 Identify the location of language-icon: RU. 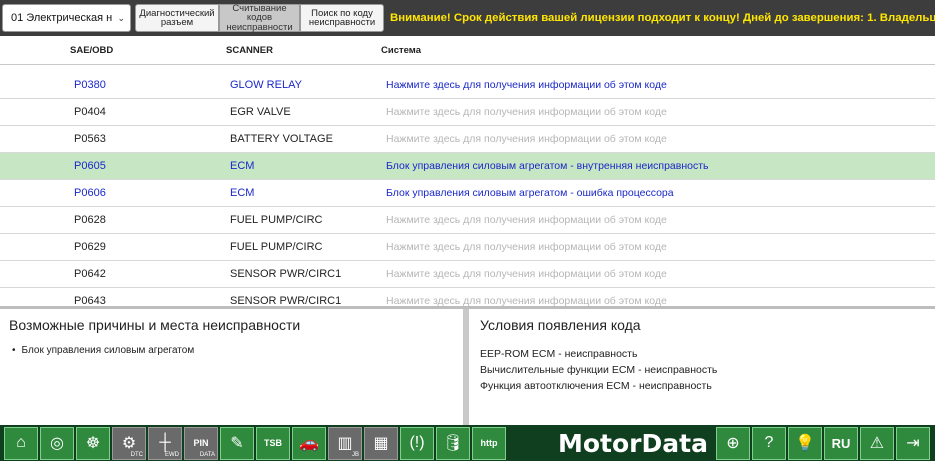
(841, 443).